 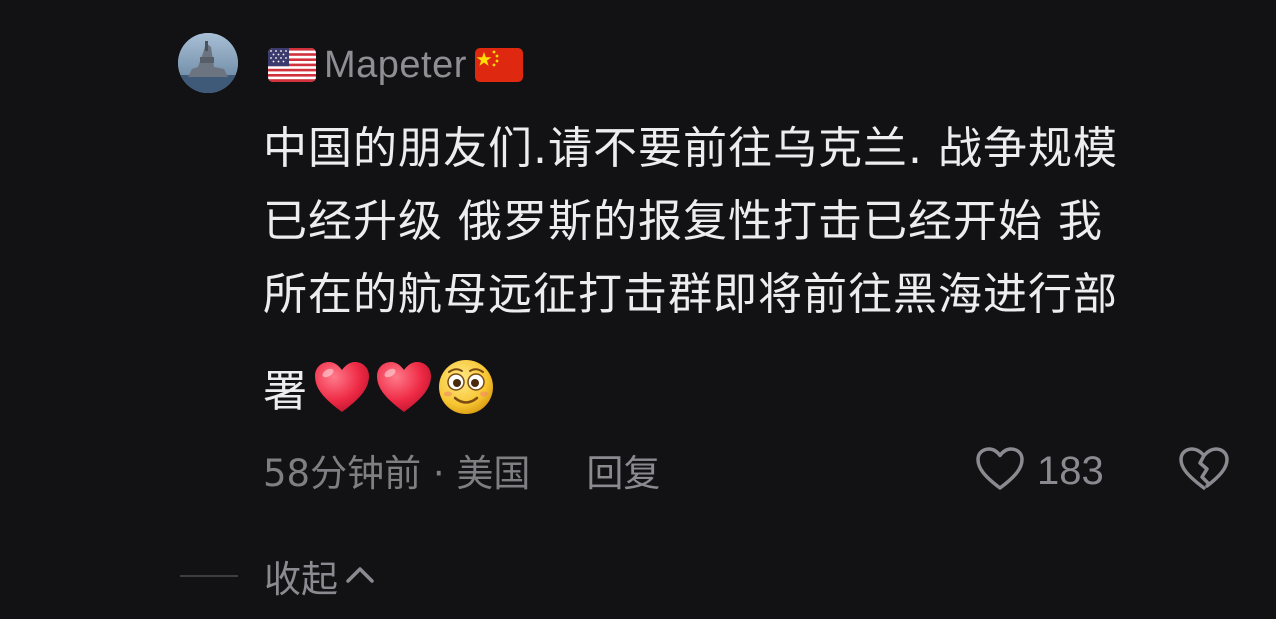 I want to click on dislike-button, so click(x=1204, y=471).